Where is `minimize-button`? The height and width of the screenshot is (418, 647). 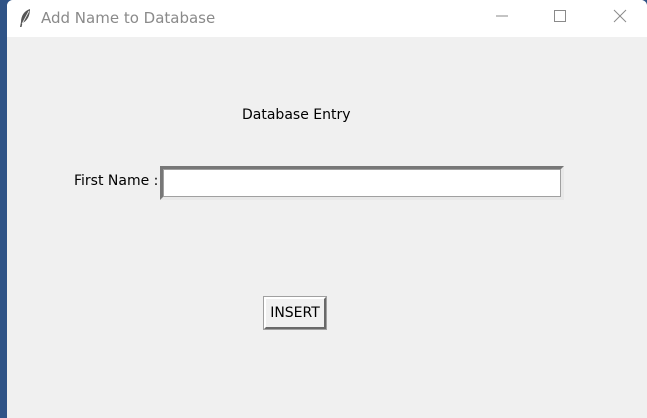
minimize-button is located at coordinates (502, 16).